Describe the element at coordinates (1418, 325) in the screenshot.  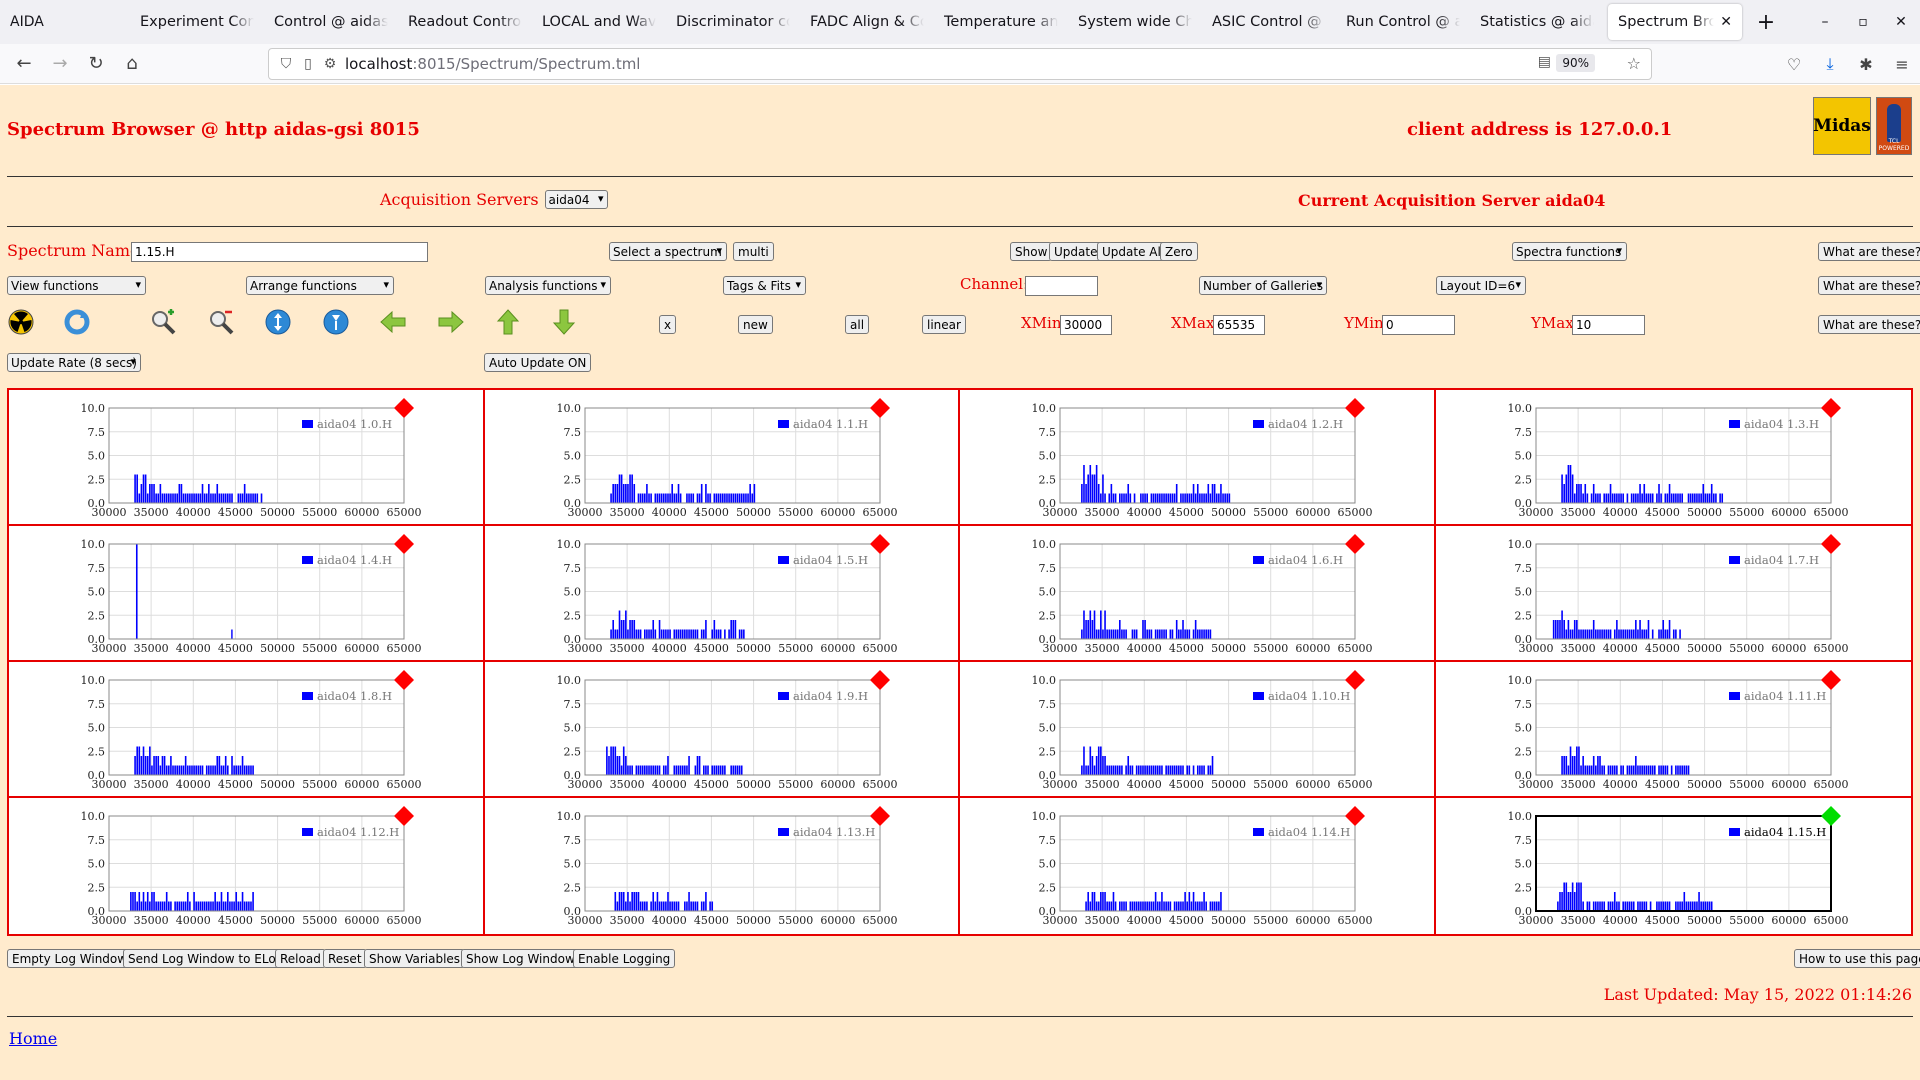
I see `ymin-input` at that location.